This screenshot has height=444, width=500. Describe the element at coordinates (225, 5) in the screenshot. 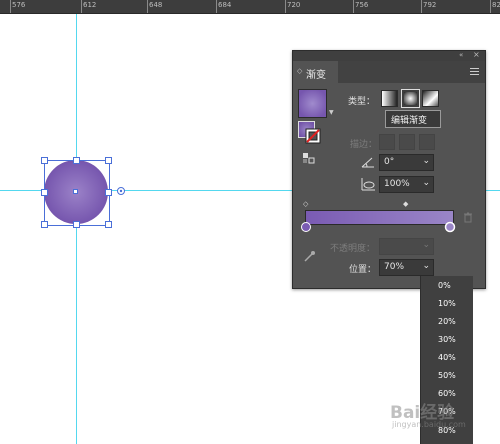

I see `ruler-label: 684` at that location.